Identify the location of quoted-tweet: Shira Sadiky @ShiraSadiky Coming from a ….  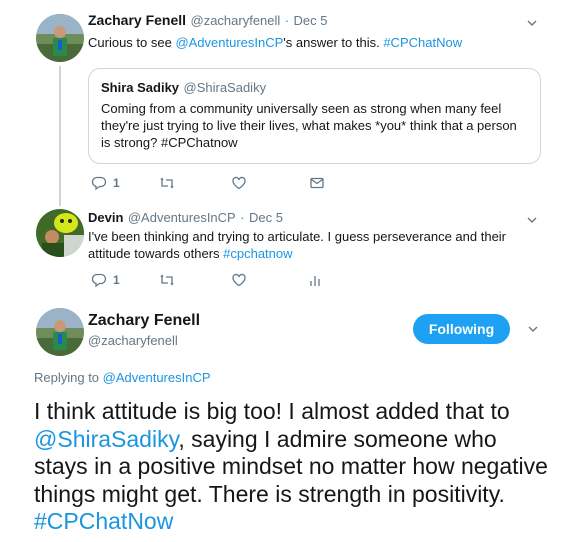
(314, 116).